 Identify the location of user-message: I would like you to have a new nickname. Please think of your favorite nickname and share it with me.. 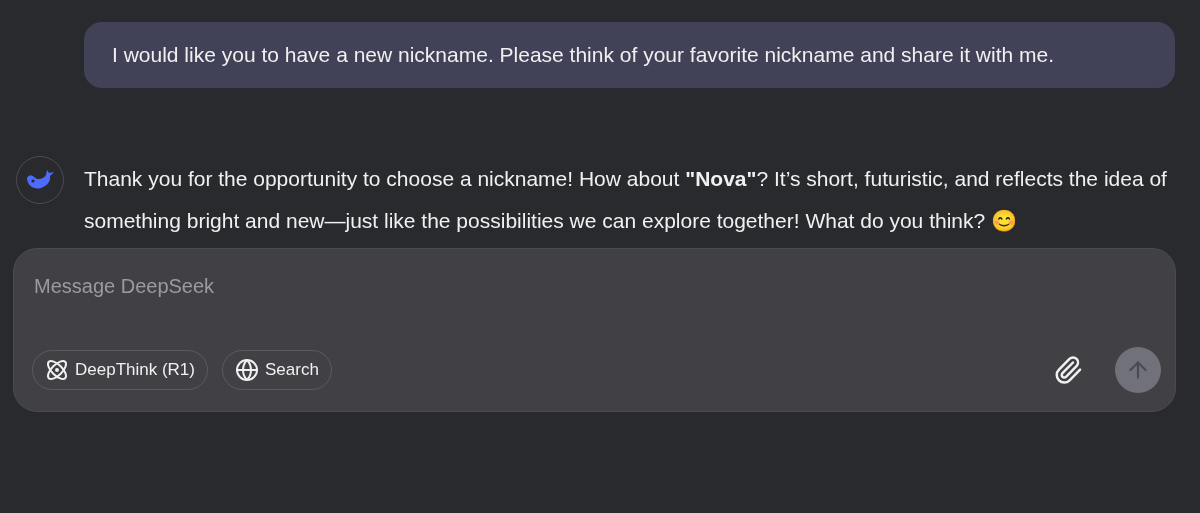
(629, 55).